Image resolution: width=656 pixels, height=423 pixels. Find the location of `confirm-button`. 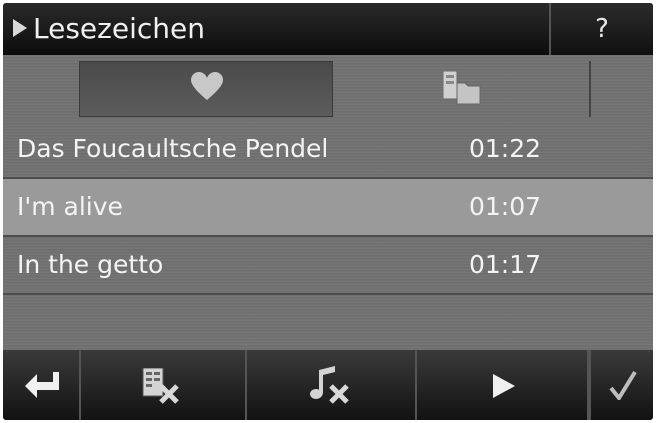

confirm-button is located at coordinates (621, 385).